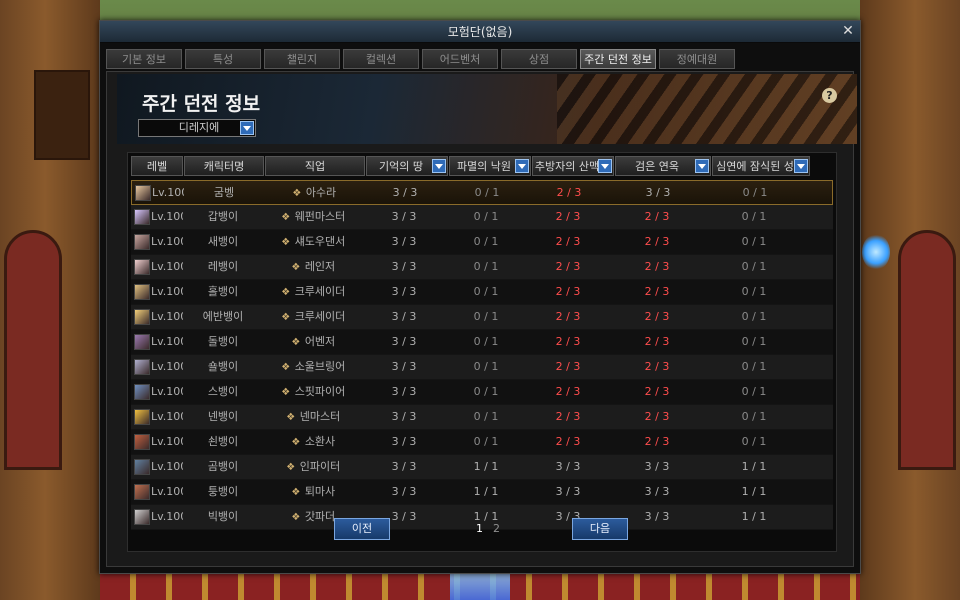 This screenshot has width=960, height=600. Describe the element at coordinates (482, 367) in the screenshot. I see `table-row: Lv.100 숄뱅이 ❖소울브링어 3 / 3 0 / 1 2 / 3 2 / 3 0 / 1` at that location.